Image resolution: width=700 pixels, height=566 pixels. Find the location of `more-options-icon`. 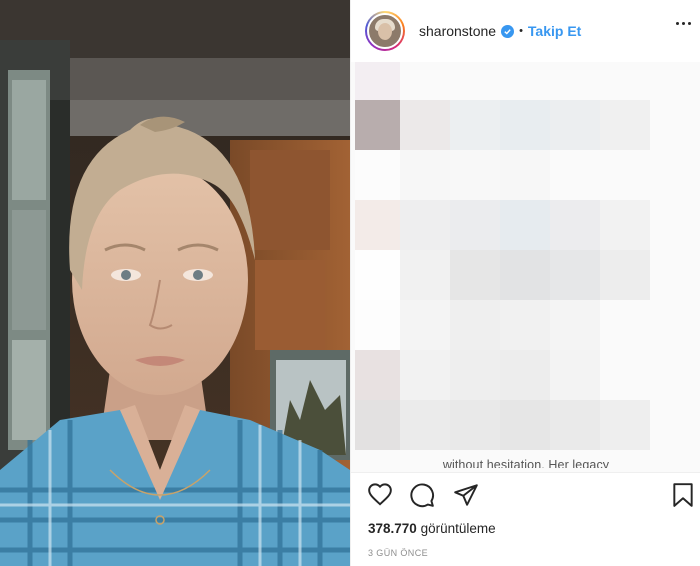

more-options-icon is located at coordinates (683, 23).